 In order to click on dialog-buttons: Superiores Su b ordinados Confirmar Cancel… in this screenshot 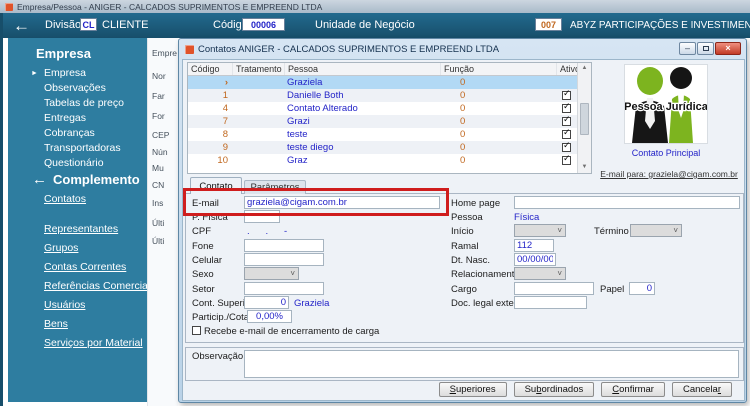, I will do `click(585, 389)`.